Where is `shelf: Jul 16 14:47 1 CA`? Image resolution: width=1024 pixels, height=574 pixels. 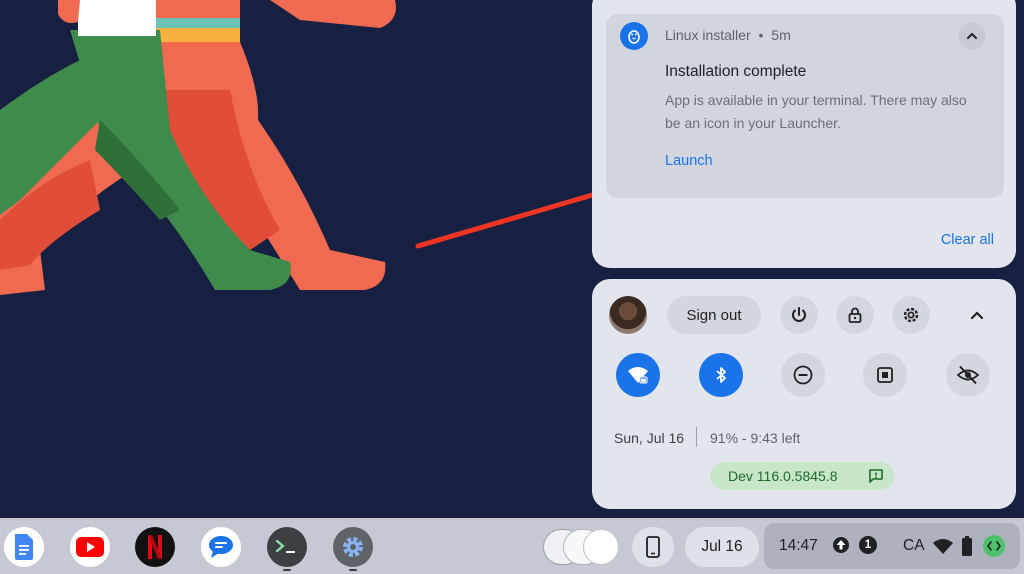
shelf: Jul 16 14:47 1 CA is located at coordinates (512, 546).